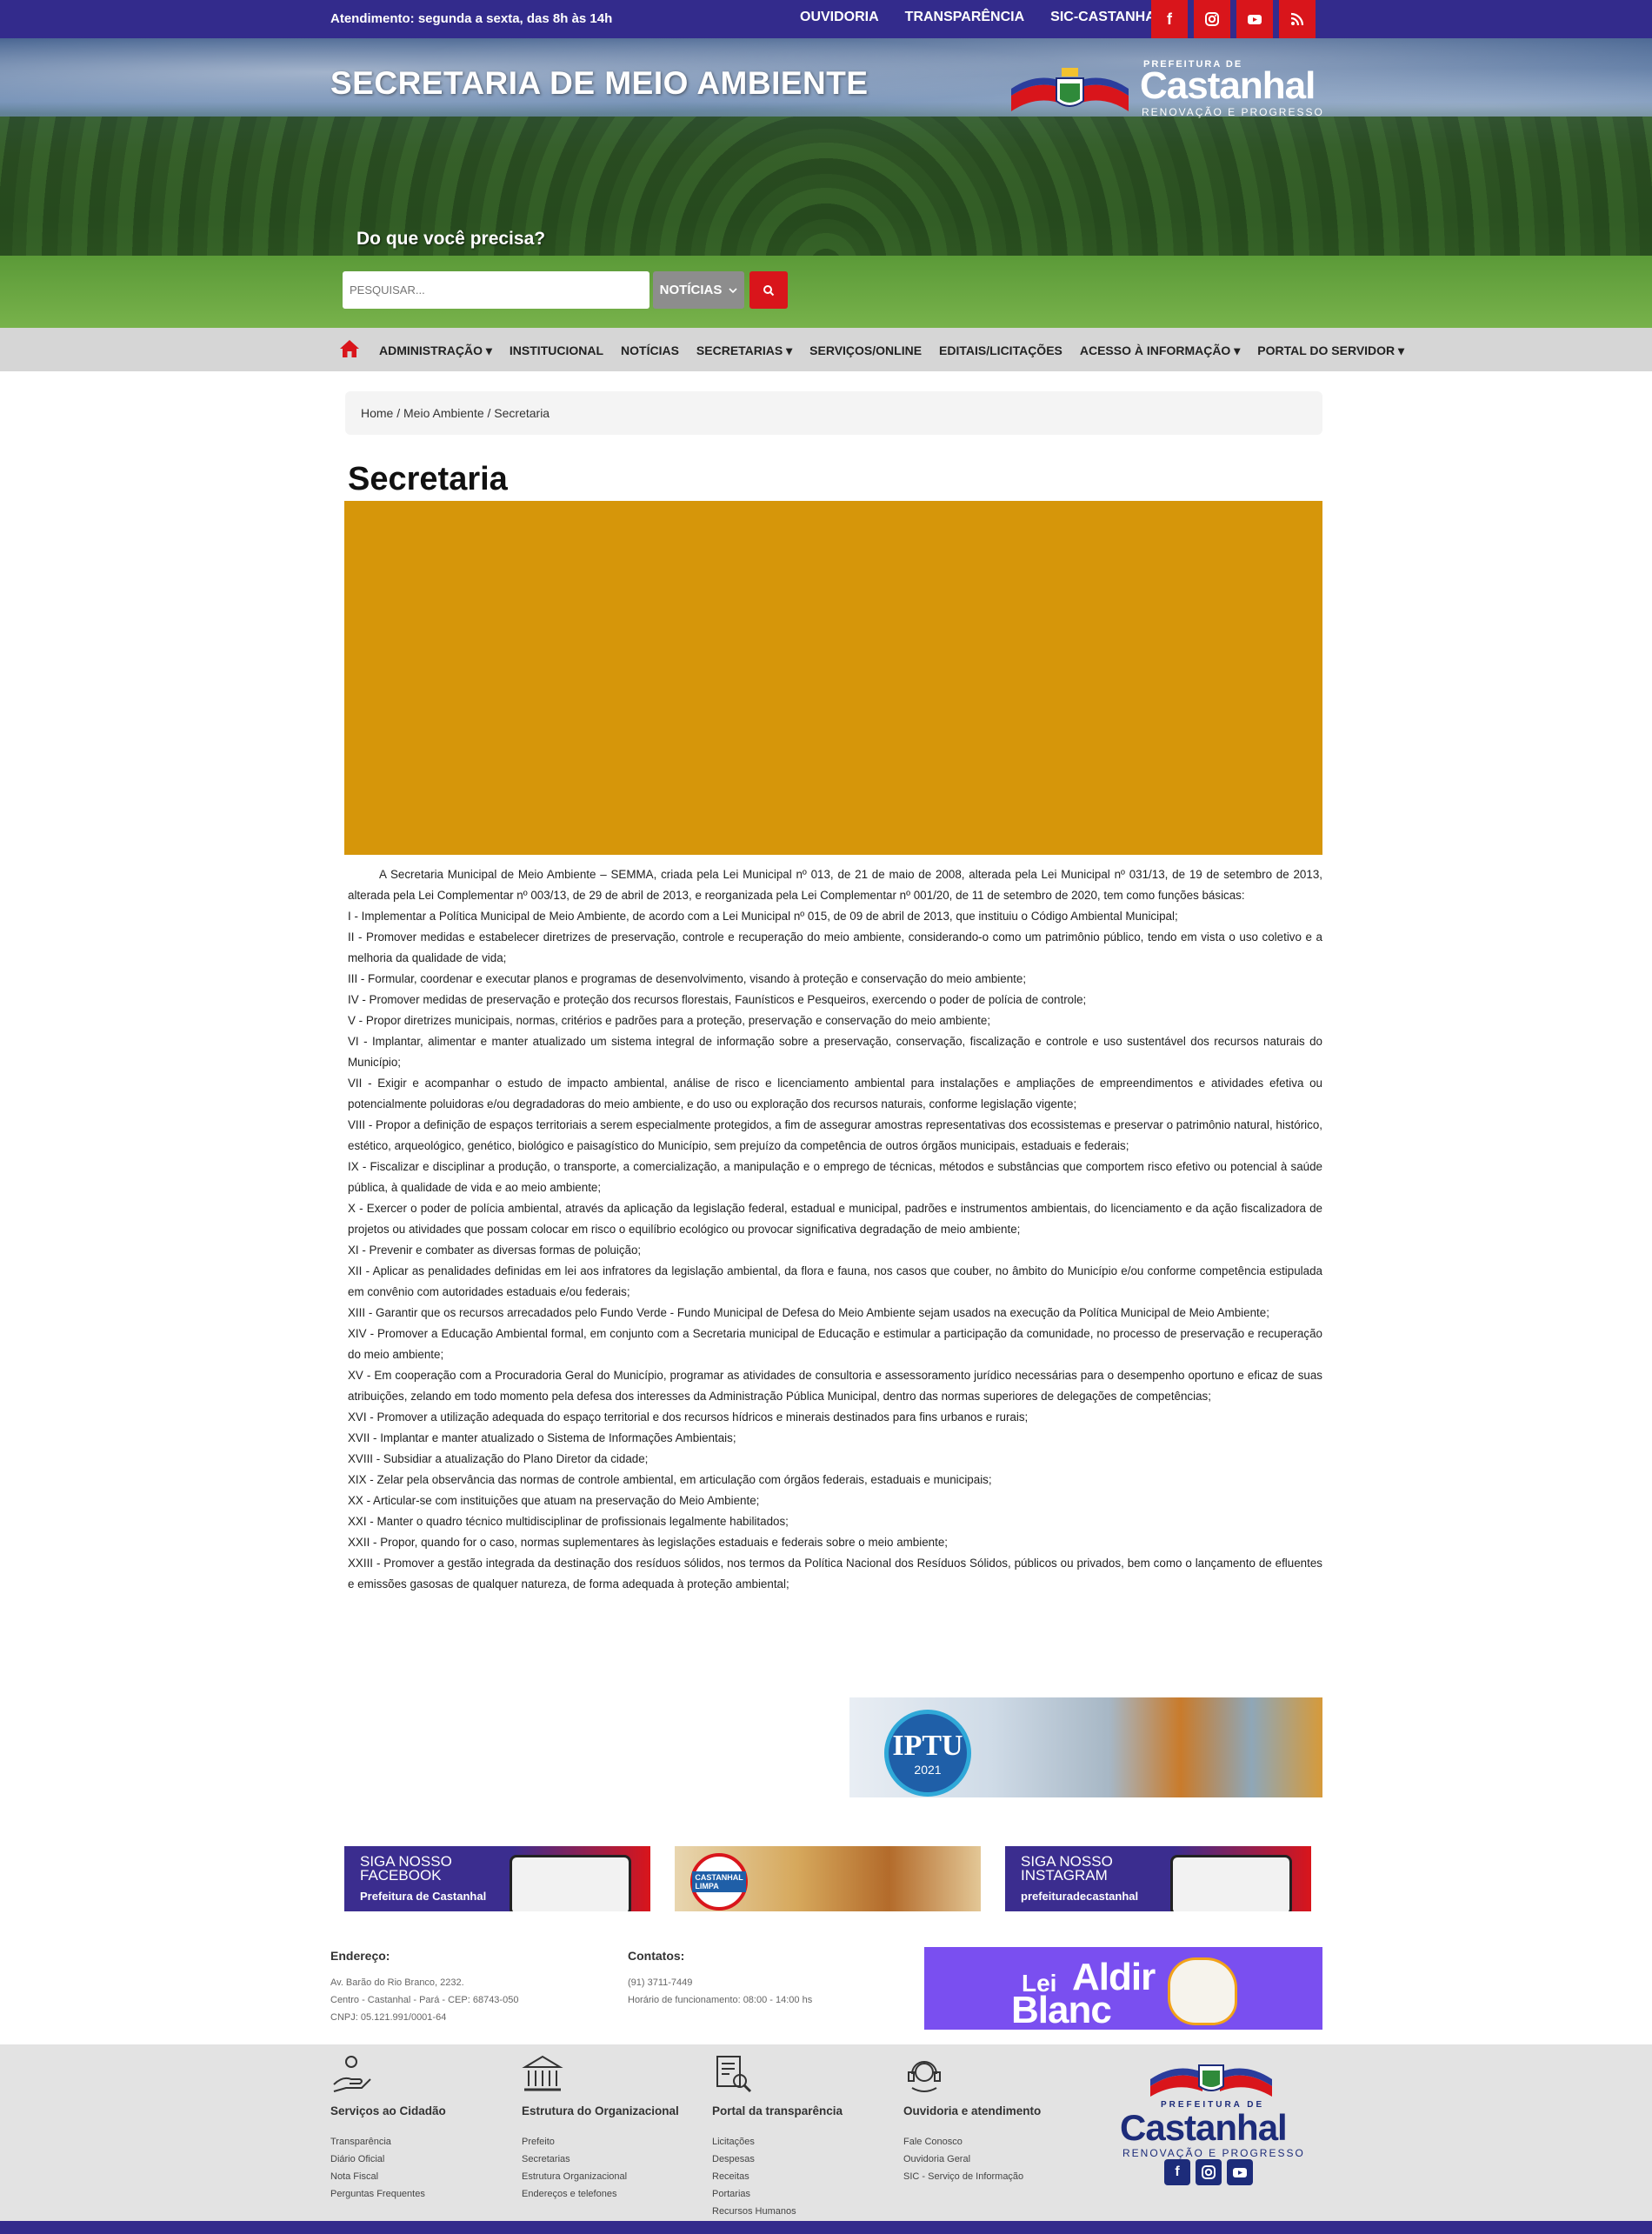 This screenshot has height=2234, width=1652. I want to click on portrait-illustration, so click(1202, 1991).